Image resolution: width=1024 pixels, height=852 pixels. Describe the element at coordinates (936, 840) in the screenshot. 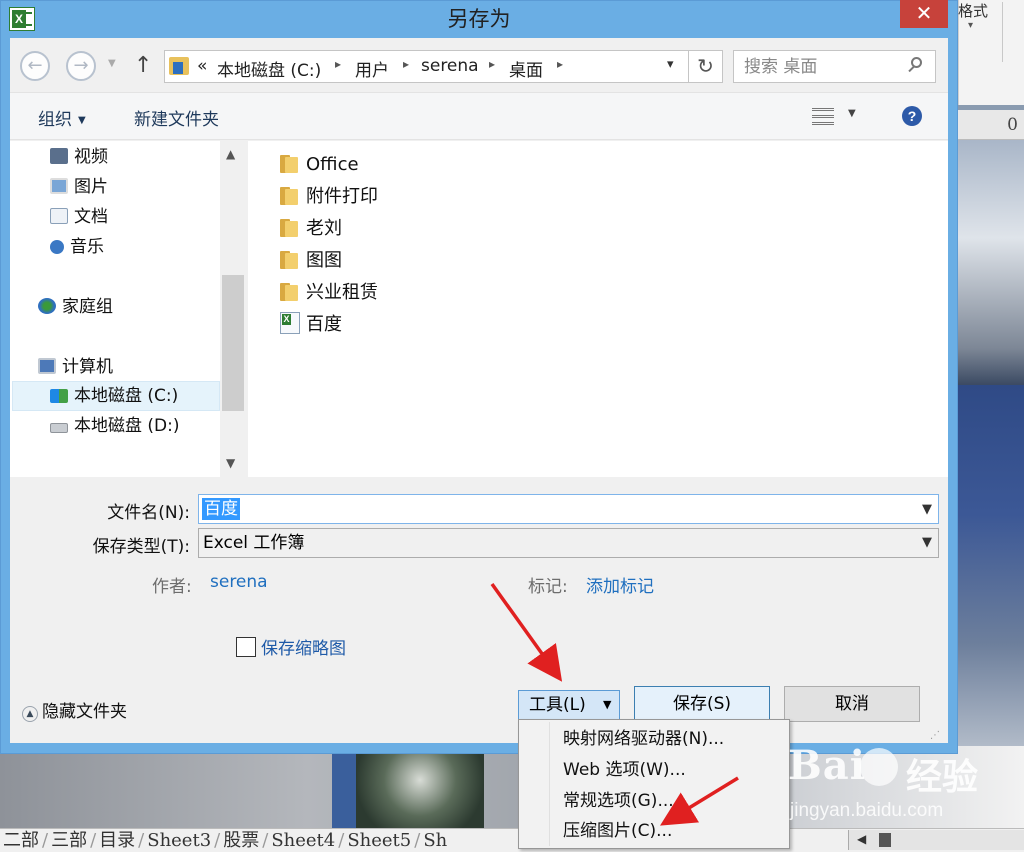

I see `horizontal-scrollbar: ◀` at that location.